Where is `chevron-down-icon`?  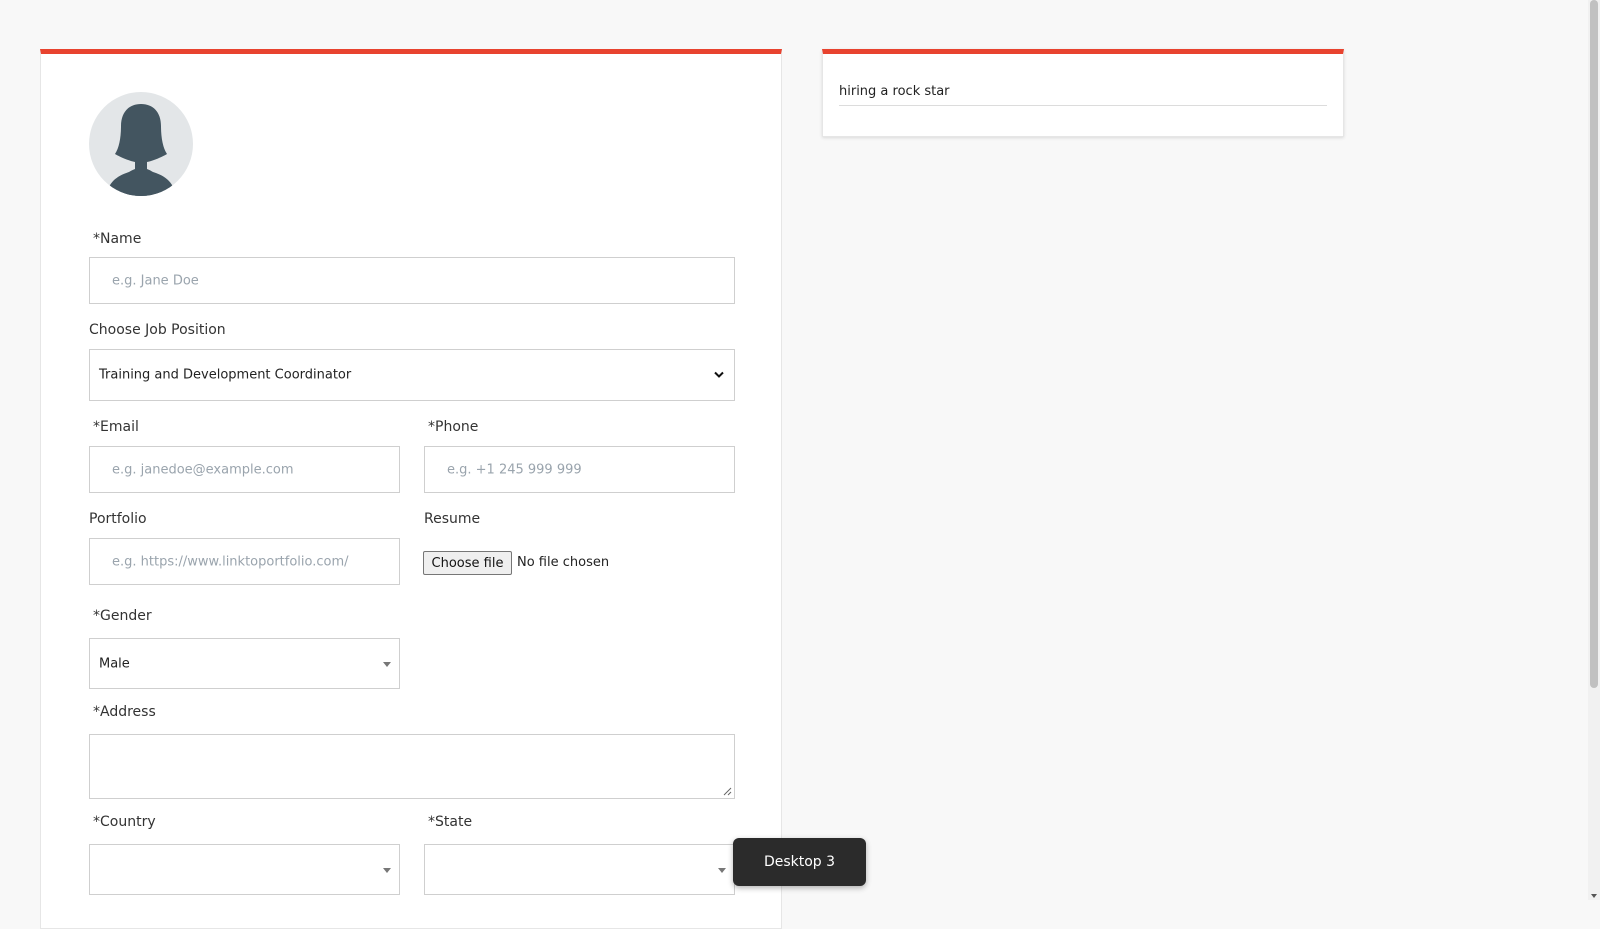
chevron-down-icon is located at coordinates (719, 374).